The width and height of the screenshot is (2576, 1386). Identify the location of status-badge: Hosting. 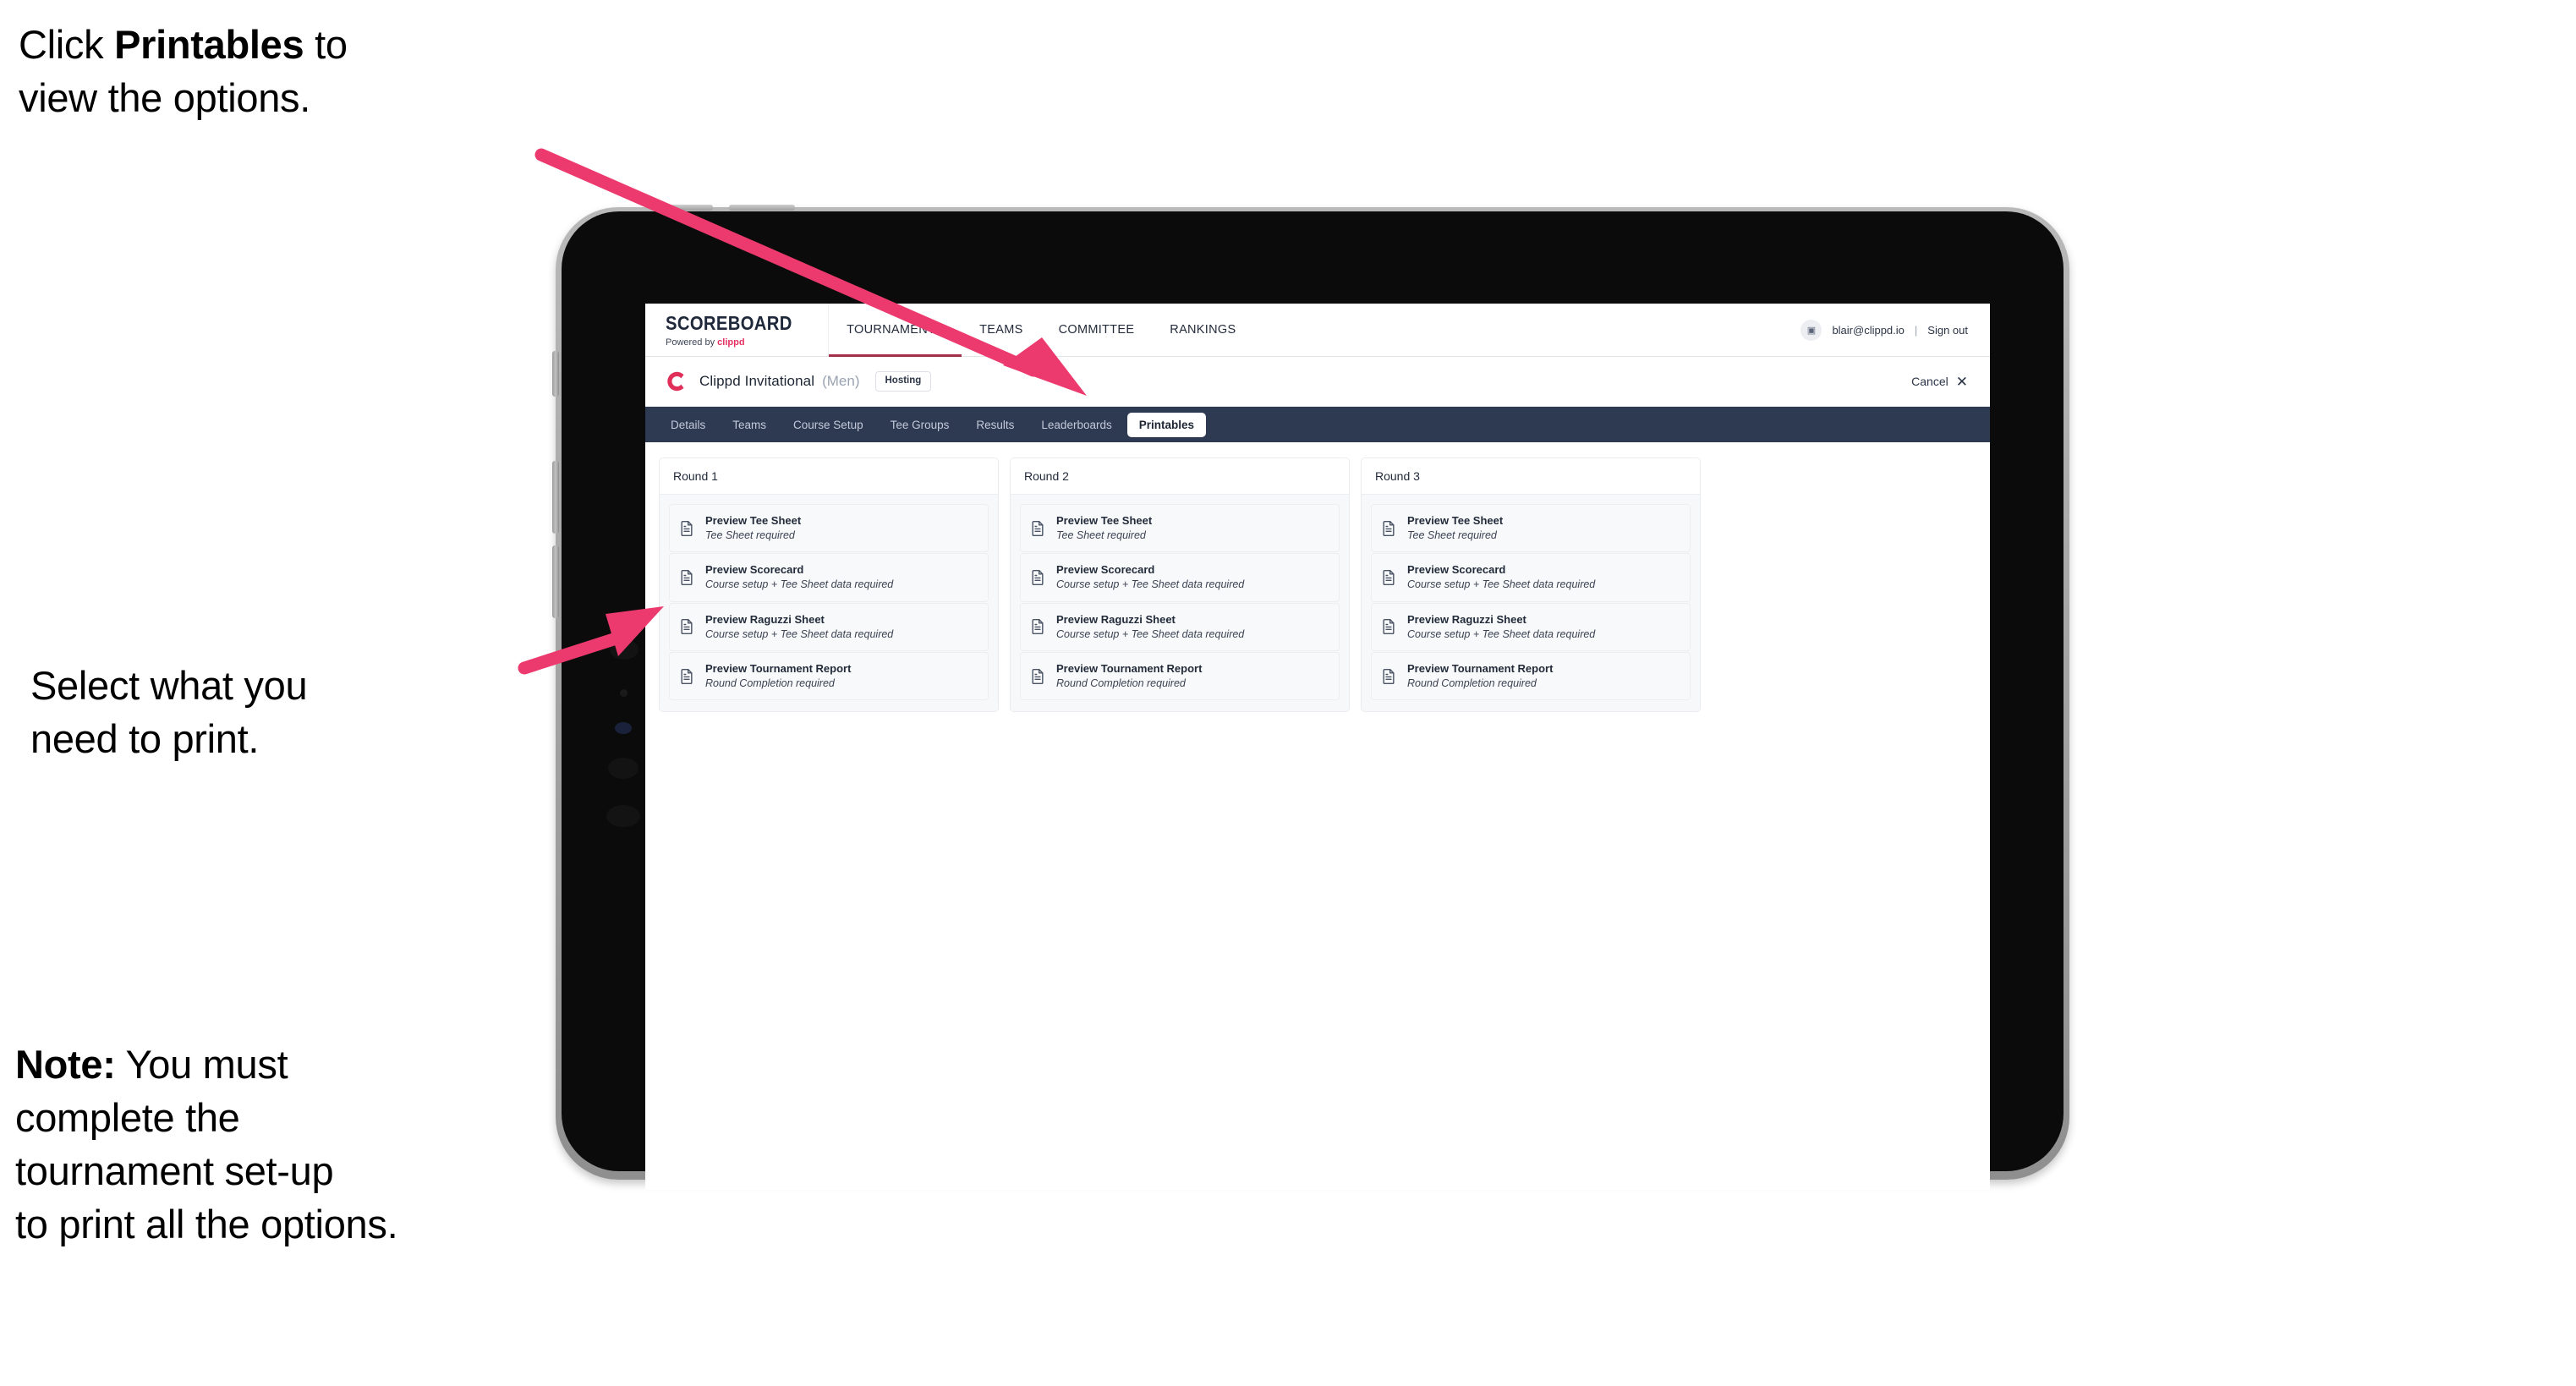
(903, 381).